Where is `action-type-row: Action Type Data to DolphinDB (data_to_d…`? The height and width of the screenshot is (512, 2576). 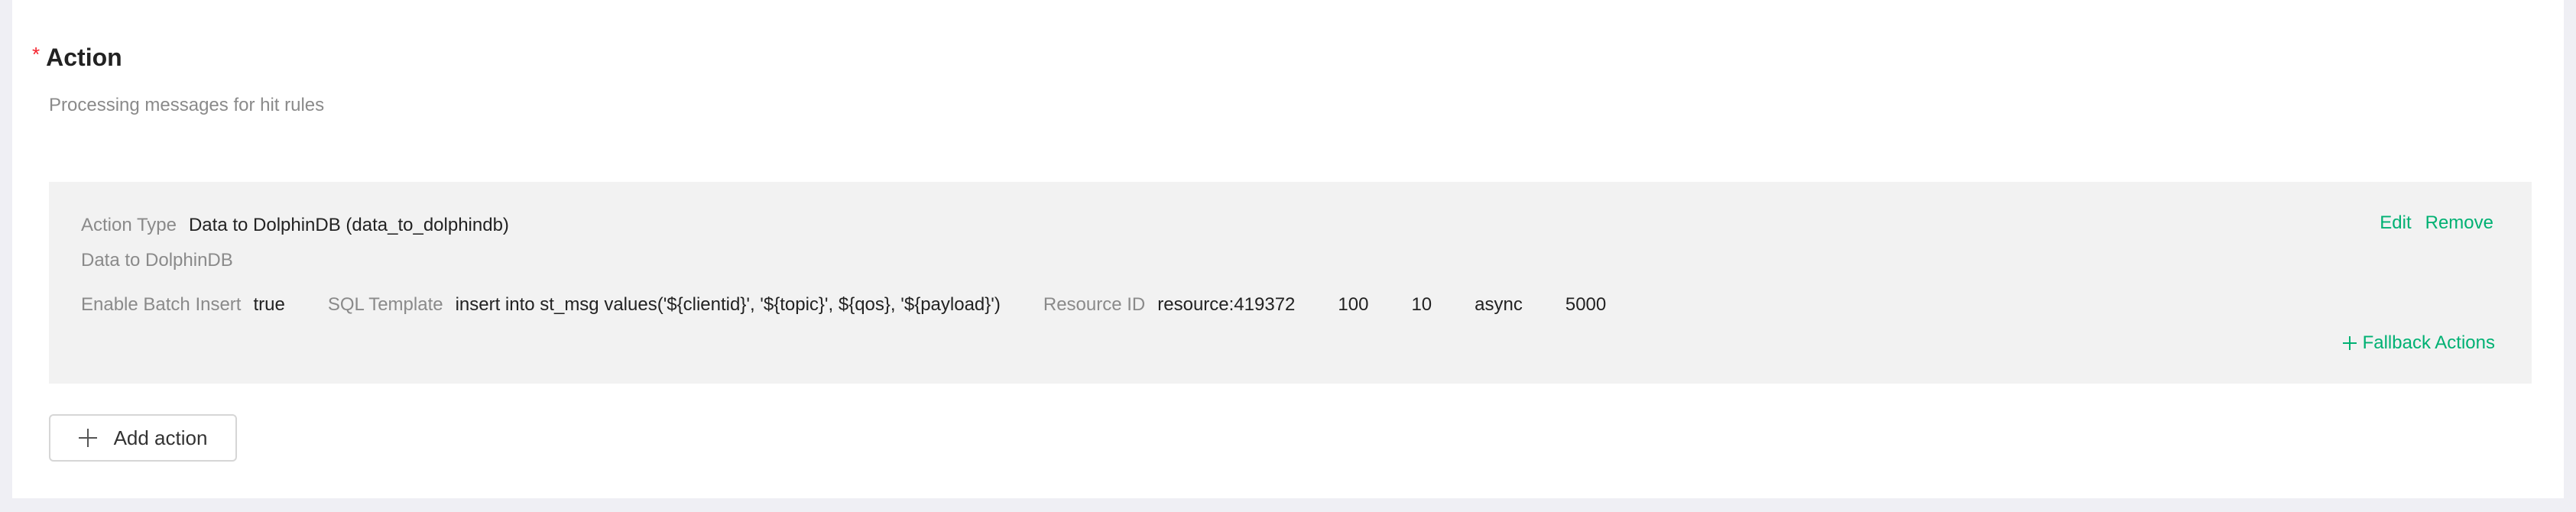 action-type-row: Action Type Data to DolphinDB (data_to_d… is located at coordinates (295, 225).